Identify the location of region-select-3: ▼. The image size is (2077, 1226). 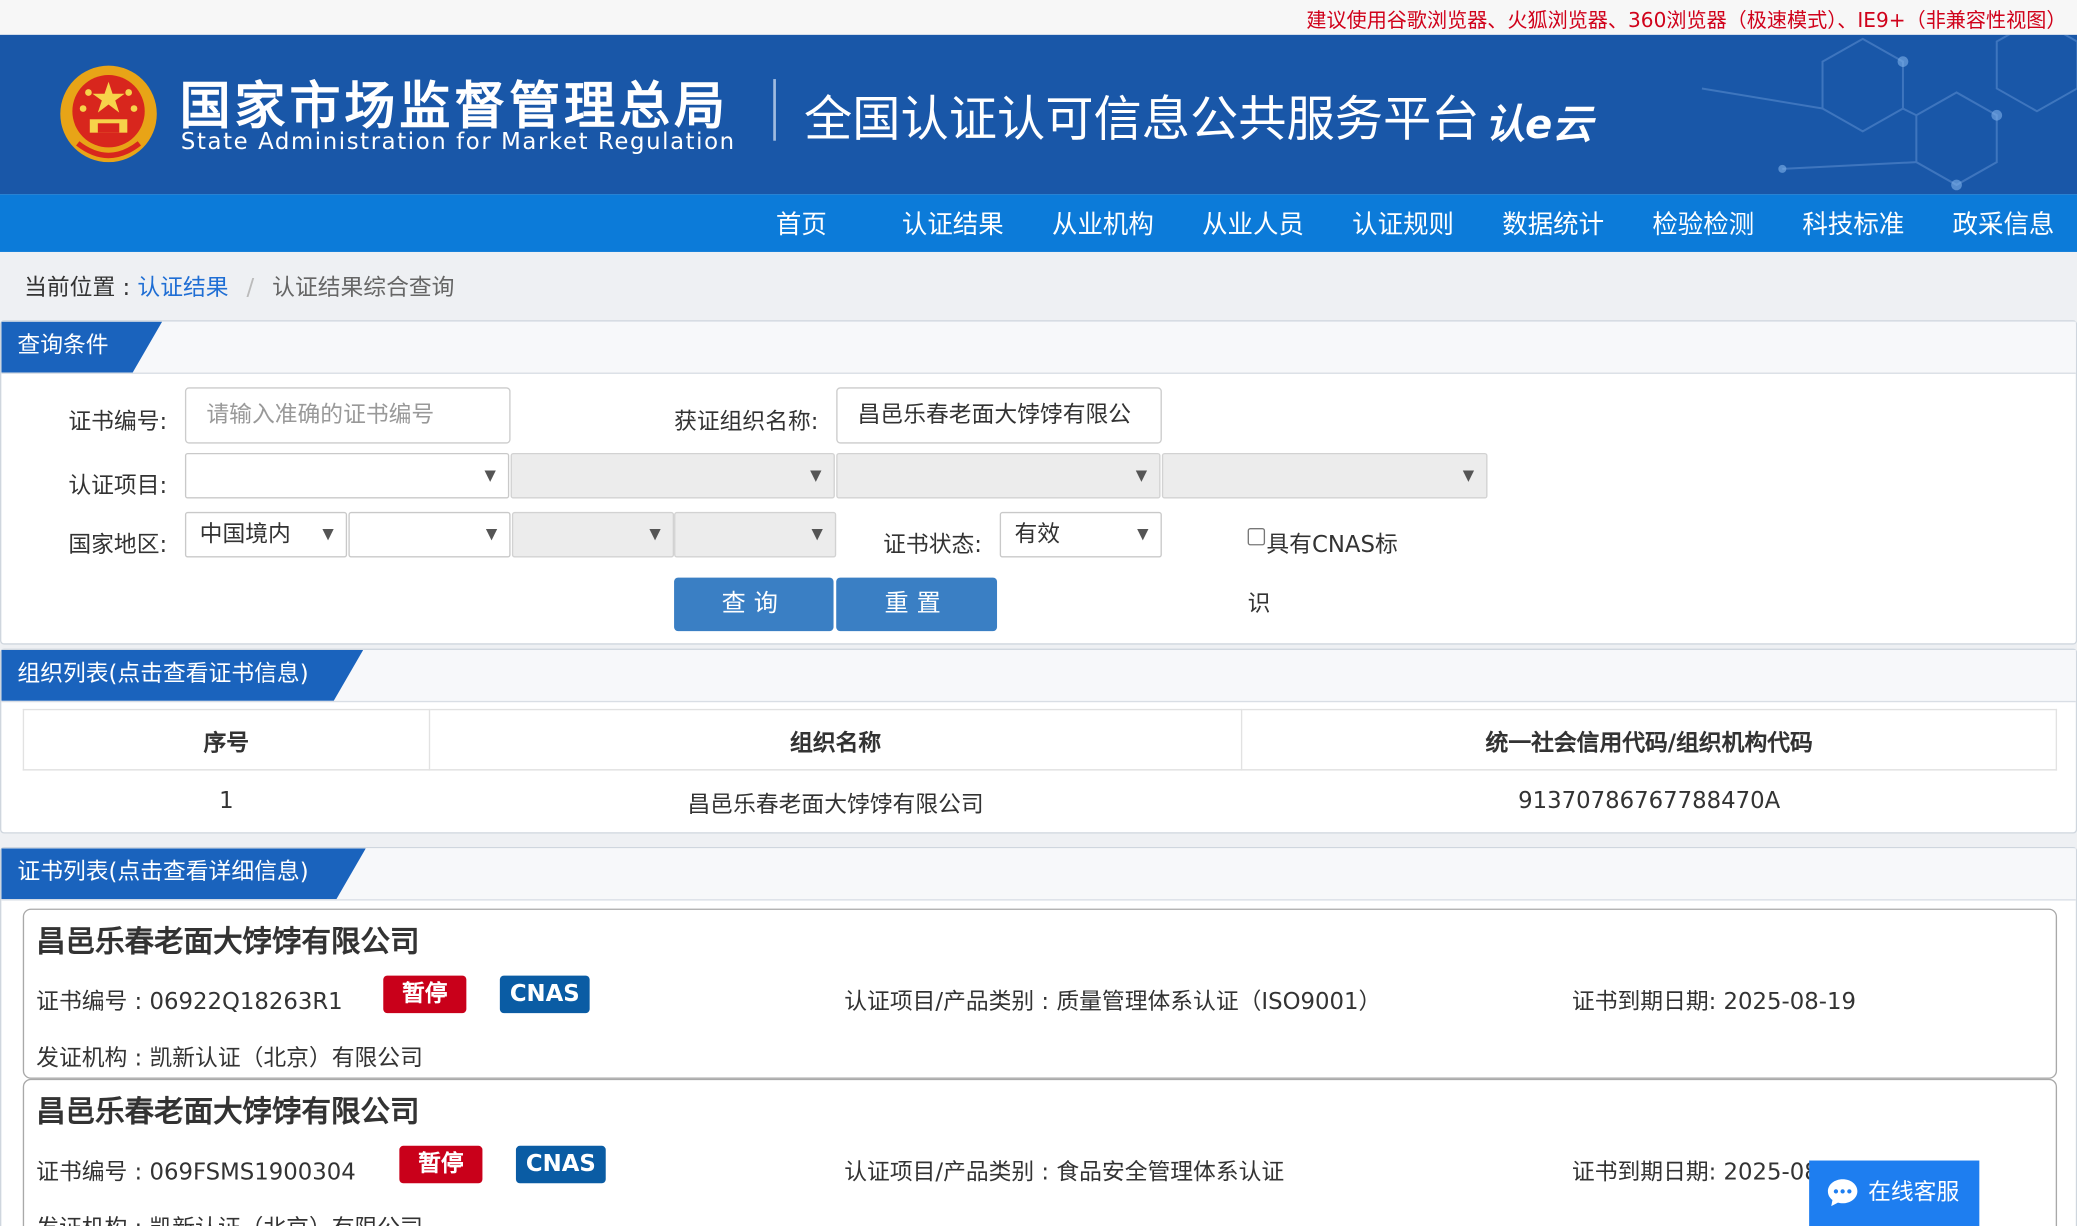
(593, 534).